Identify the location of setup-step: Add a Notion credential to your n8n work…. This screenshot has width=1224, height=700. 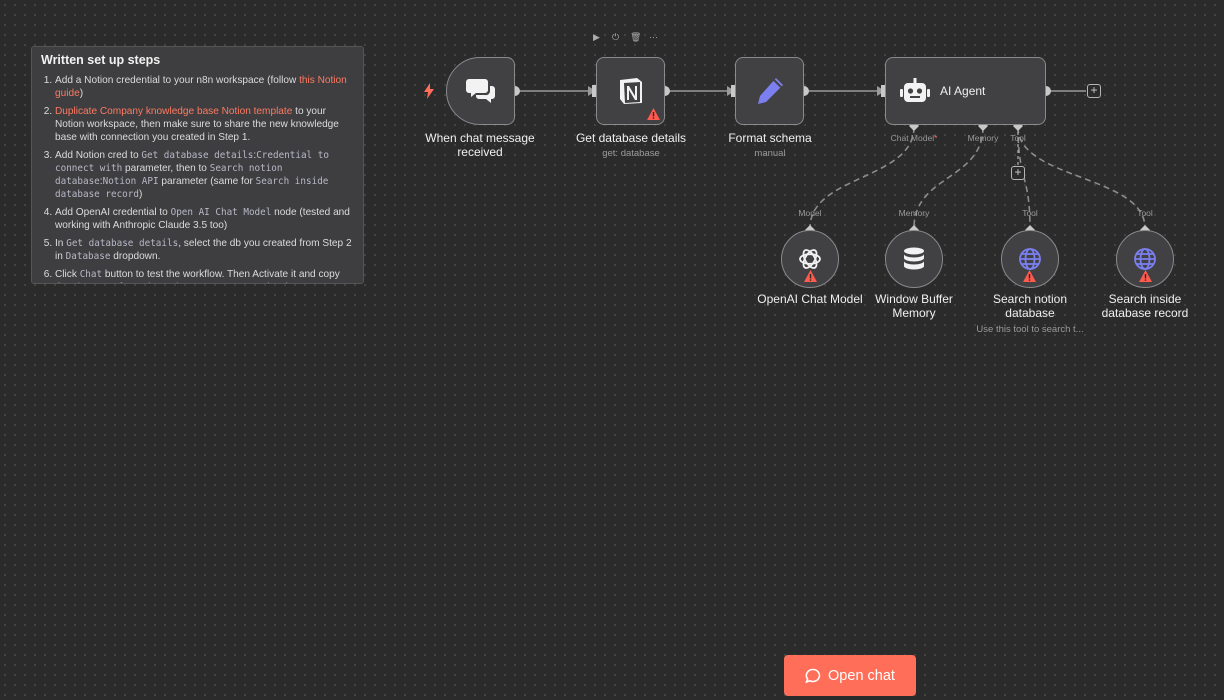
(204, 87).